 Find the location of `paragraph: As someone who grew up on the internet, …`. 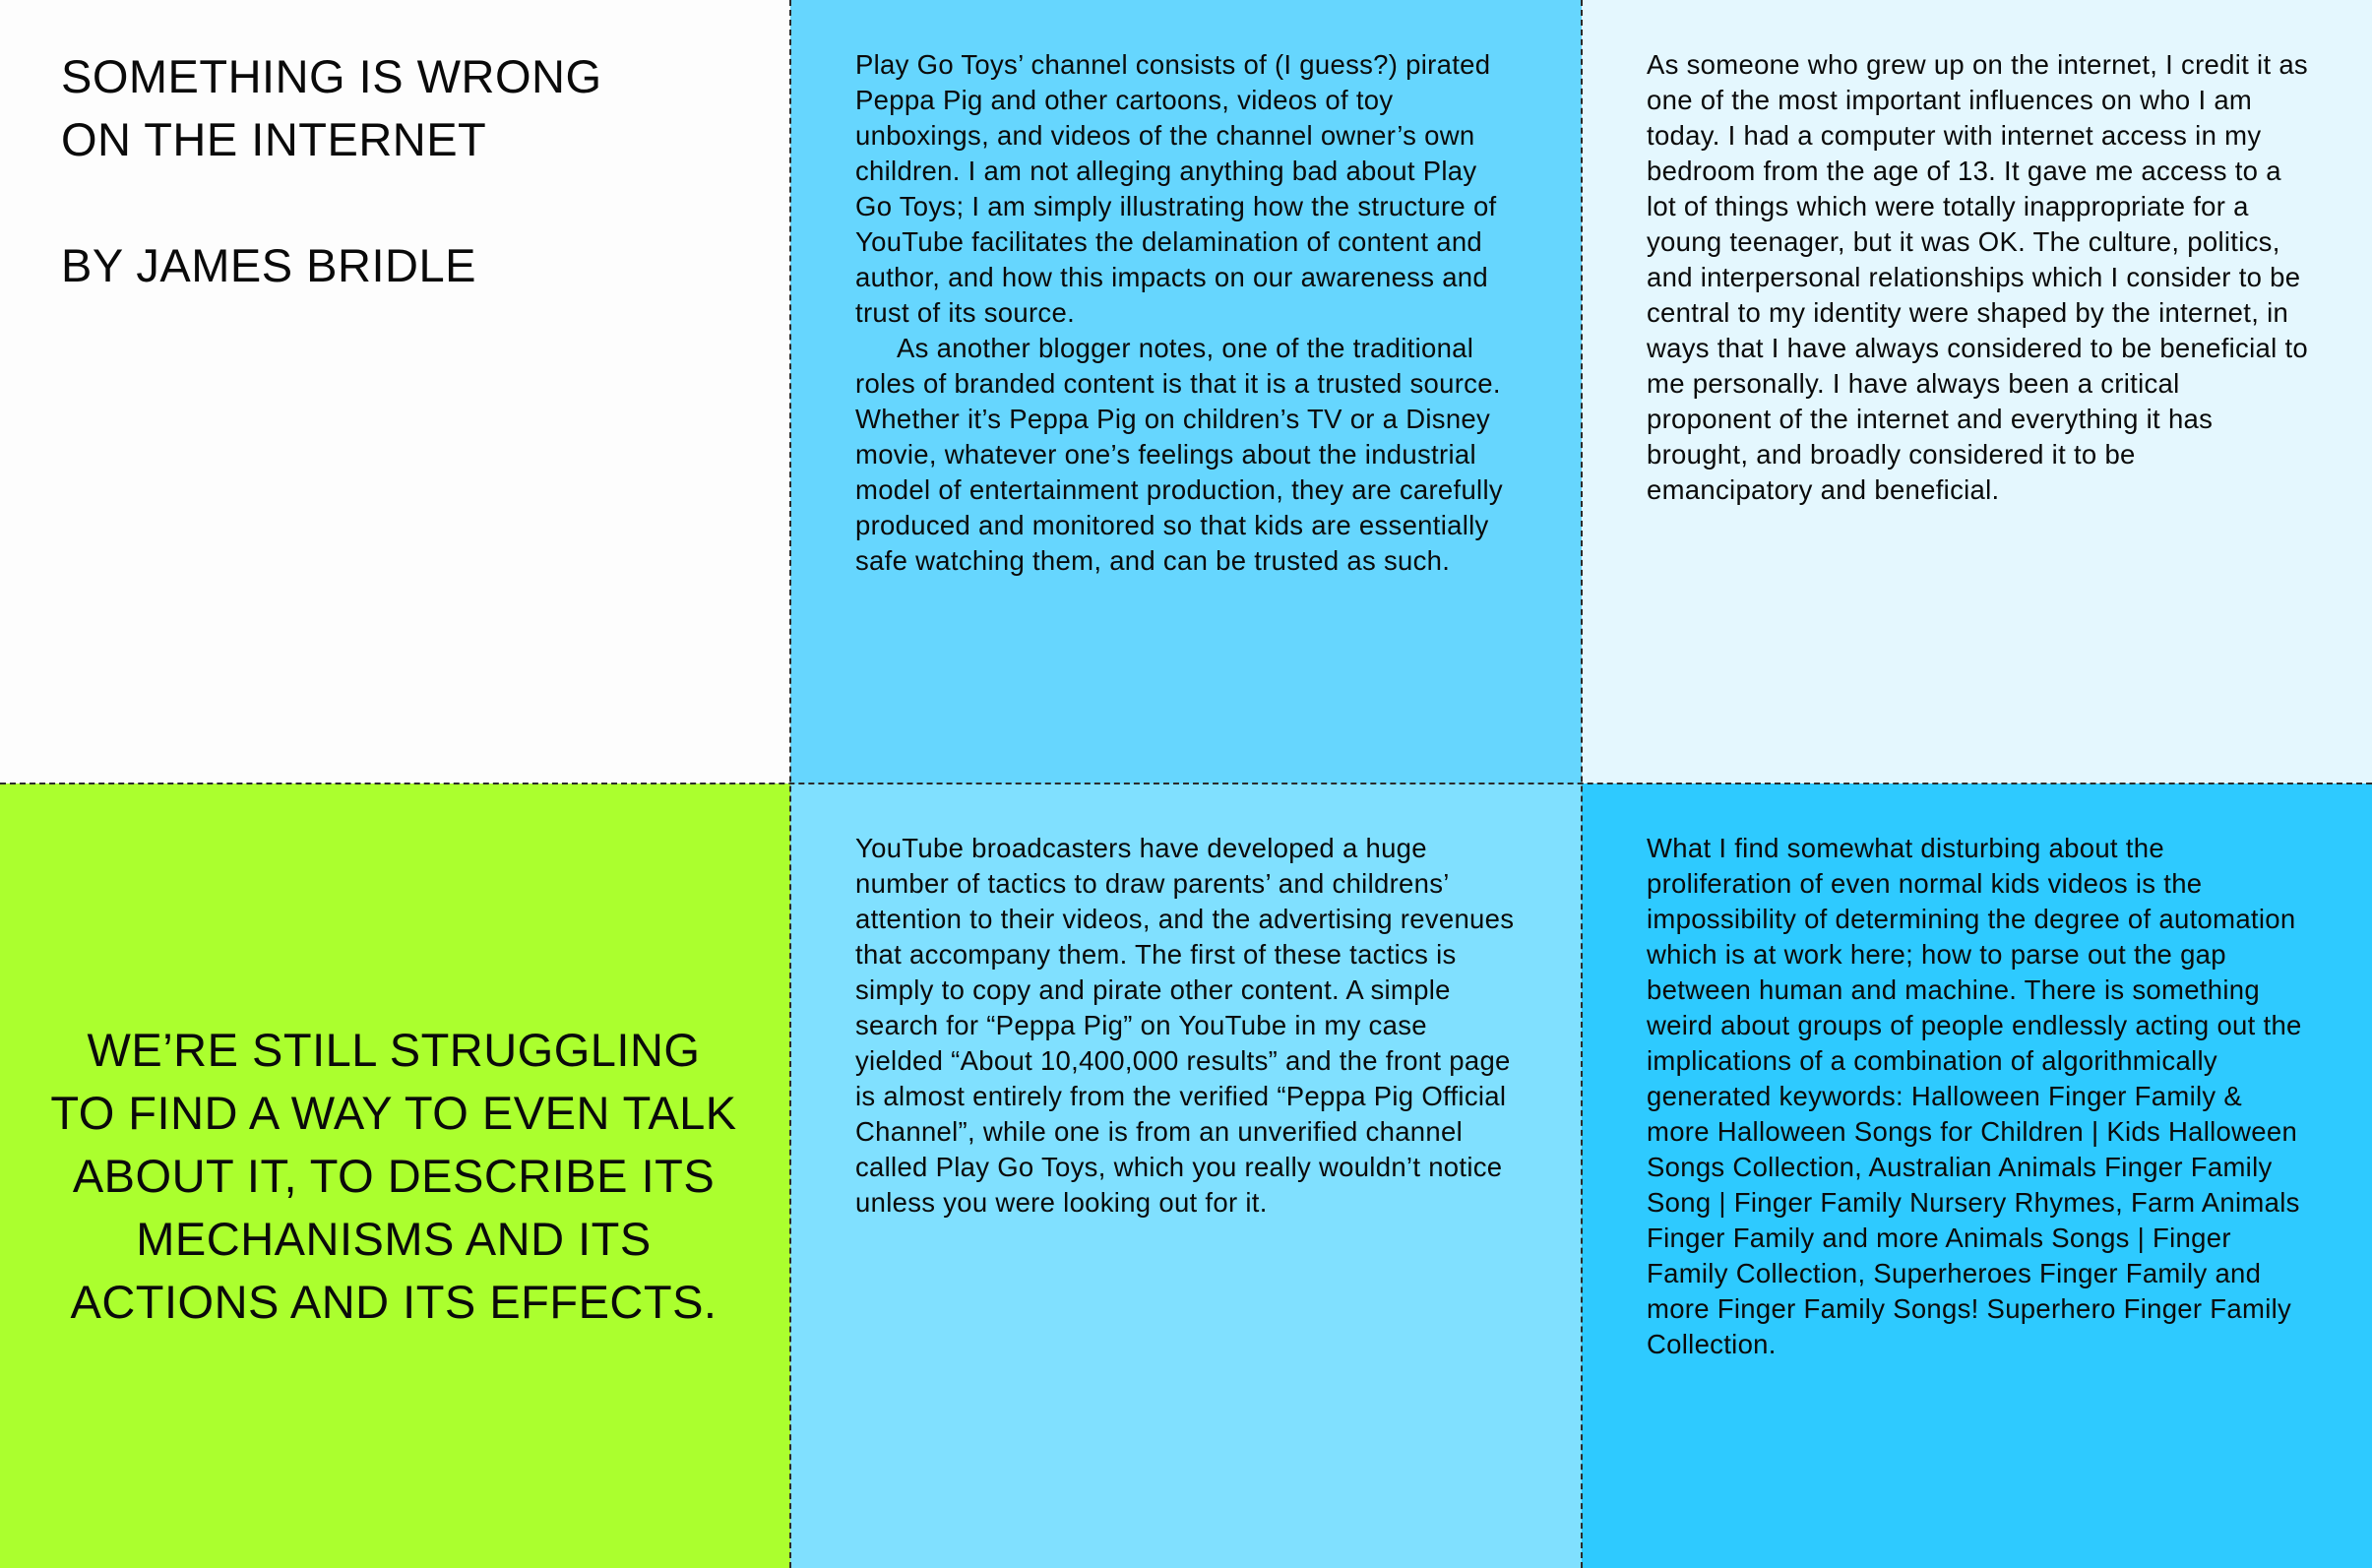

paragraph: As someone who grew up on the internet, … is located at coordinates (1977, 277).